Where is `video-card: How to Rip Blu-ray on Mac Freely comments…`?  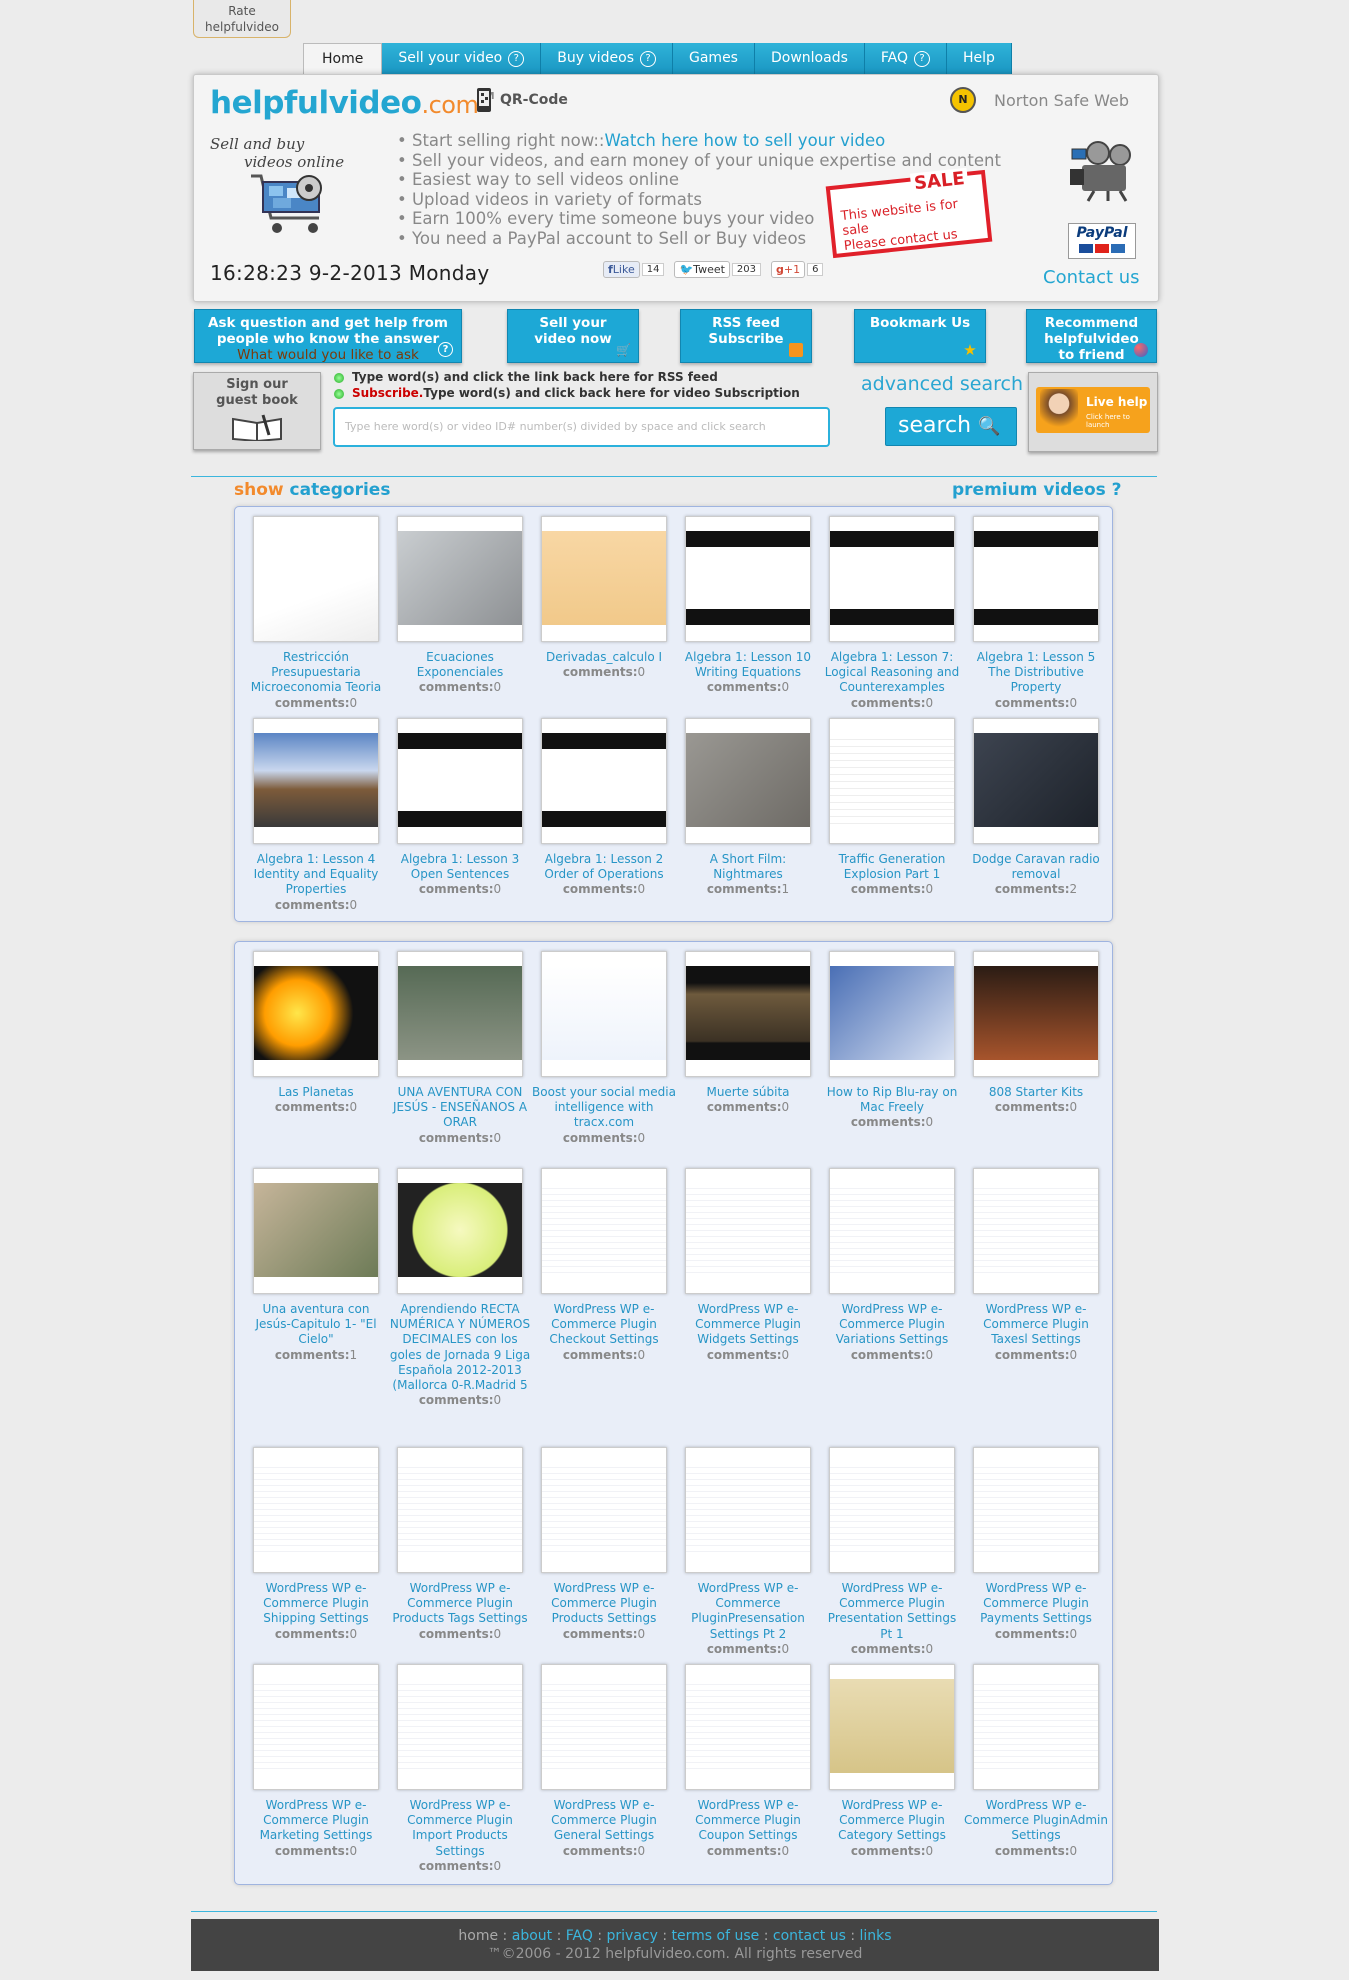 video-card: How to Rip Blu-ray on Mac Freely comments… is located at coordinates (892, 1041).